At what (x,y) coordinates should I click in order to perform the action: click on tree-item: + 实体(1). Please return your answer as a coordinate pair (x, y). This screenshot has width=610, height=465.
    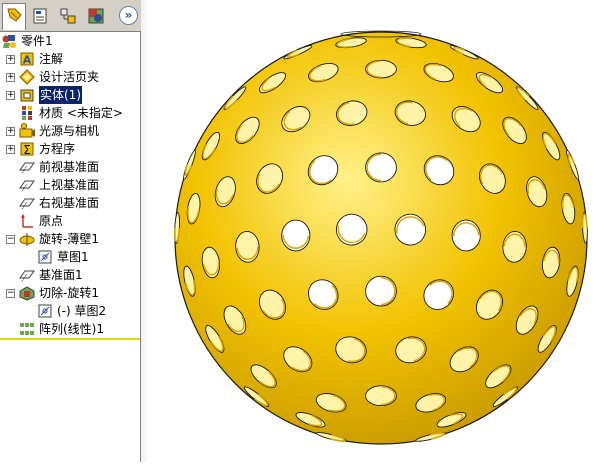
    Looking at the image, I should click on (70, 95).